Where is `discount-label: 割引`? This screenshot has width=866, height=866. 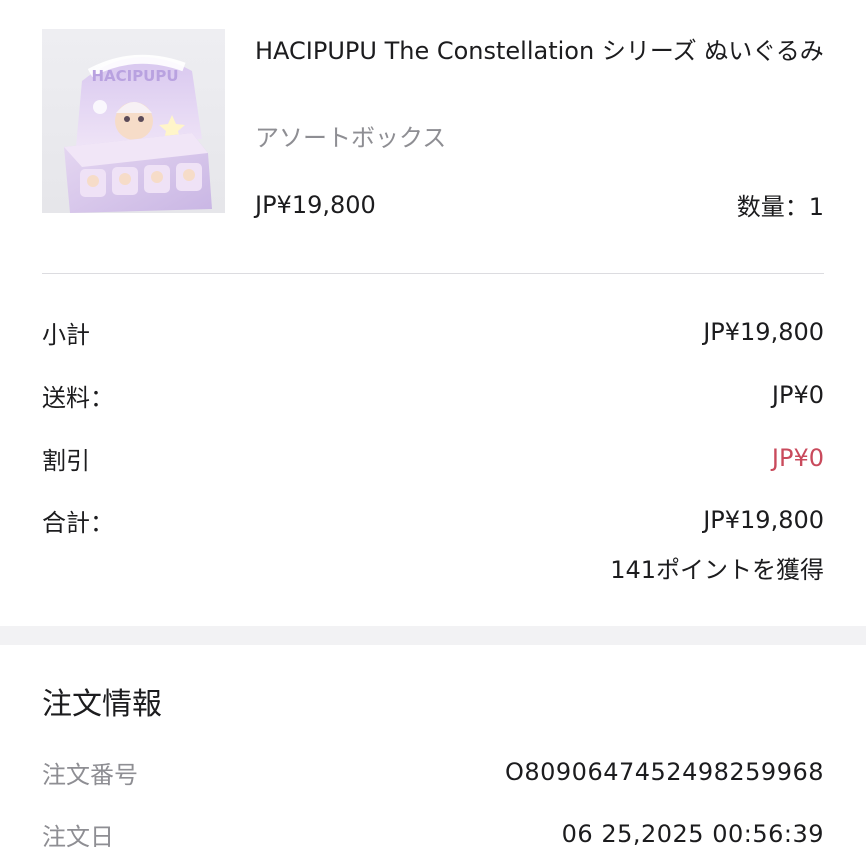 discount-label: 割引 is located at coordinates (66, 460).